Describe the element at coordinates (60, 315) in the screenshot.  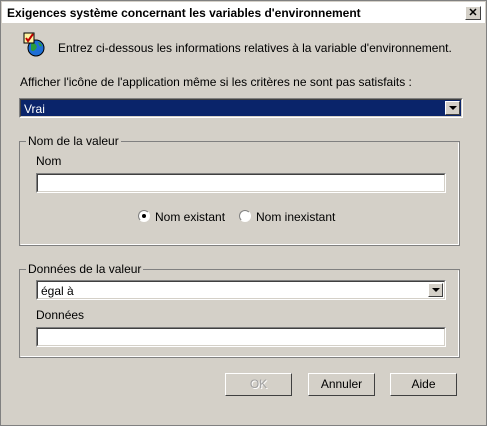
I see `data-label: Données` at that location.